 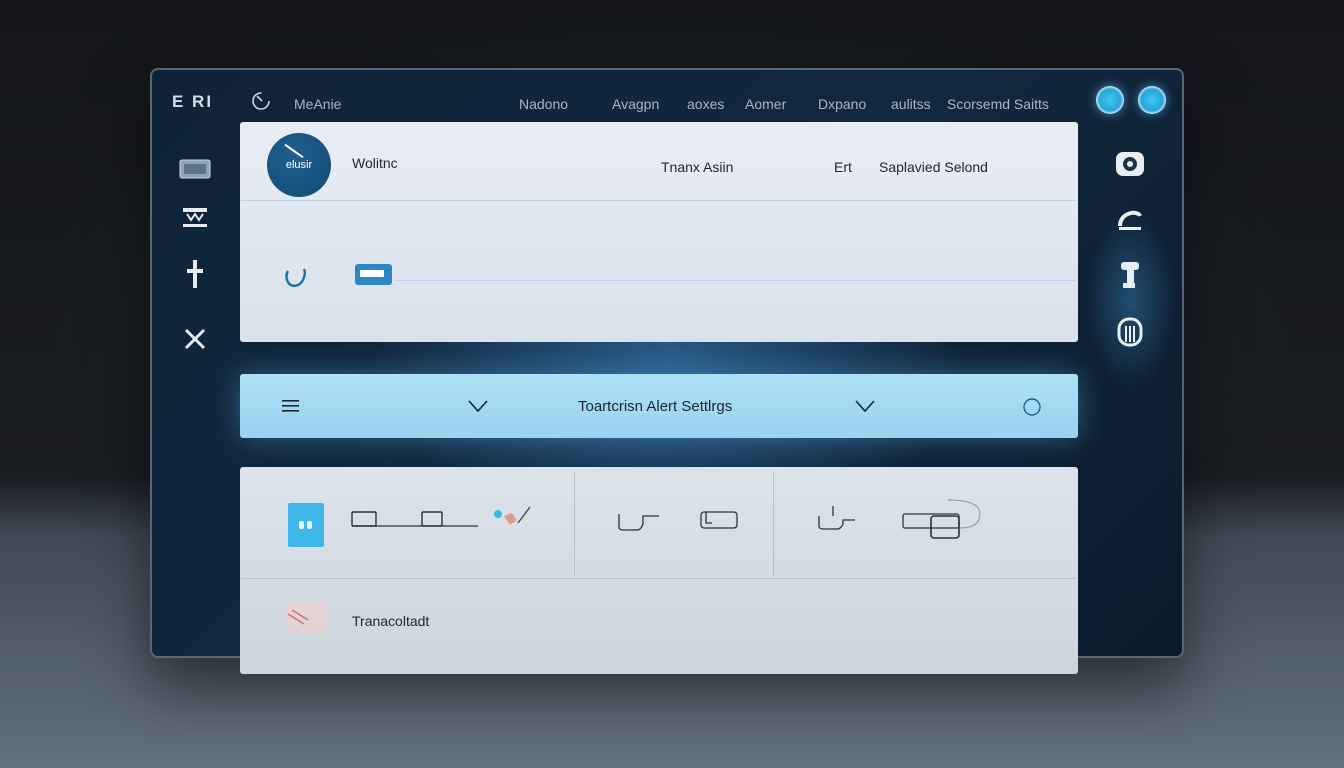 I want to click on wave-icon, so click(x=1130, y=218).